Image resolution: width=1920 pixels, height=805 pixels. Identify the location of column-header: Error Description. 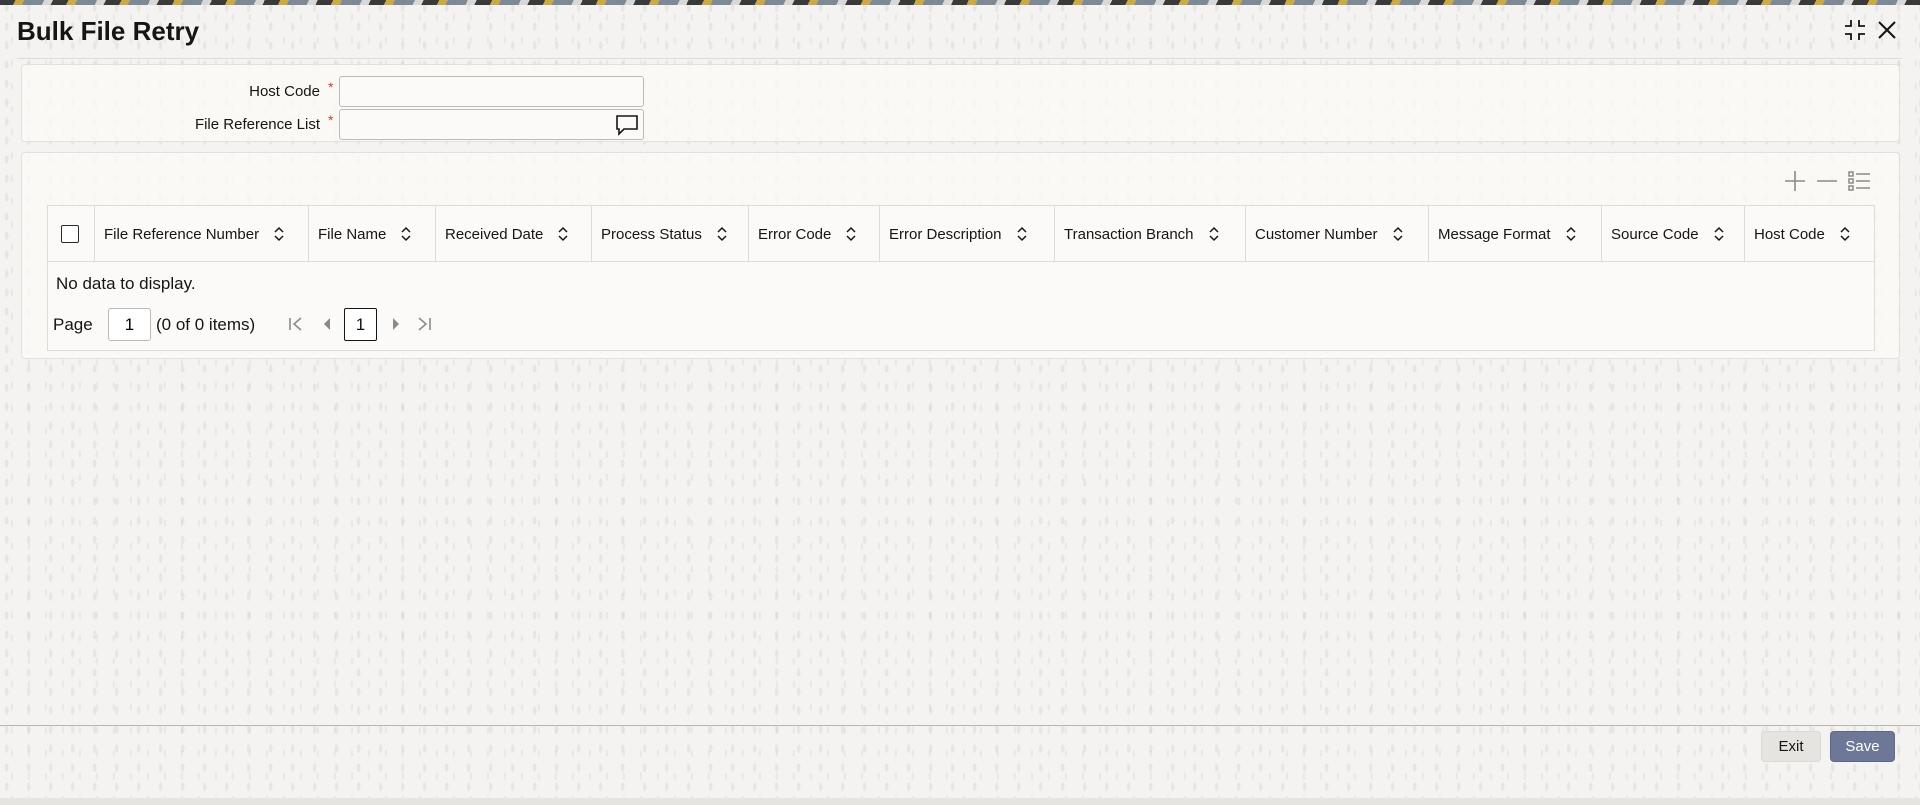
(967, 234).